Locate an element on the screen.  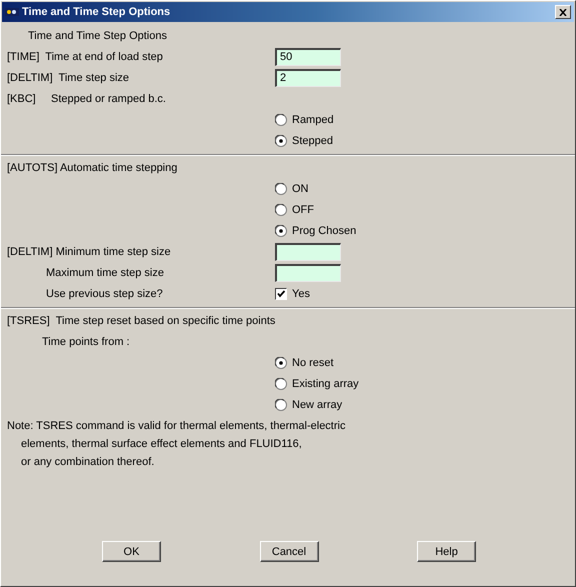
field-label: [KBC] Stepped or ramped b.c. is located at coordinates (86, 98).